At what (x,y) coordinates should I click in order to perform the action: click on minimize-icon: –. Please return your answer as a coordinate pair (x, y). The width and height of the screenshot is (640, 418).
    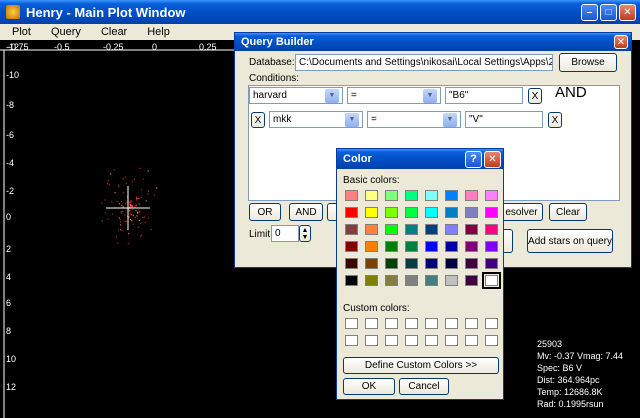
    Looking at the image, I should click on (589, 12).